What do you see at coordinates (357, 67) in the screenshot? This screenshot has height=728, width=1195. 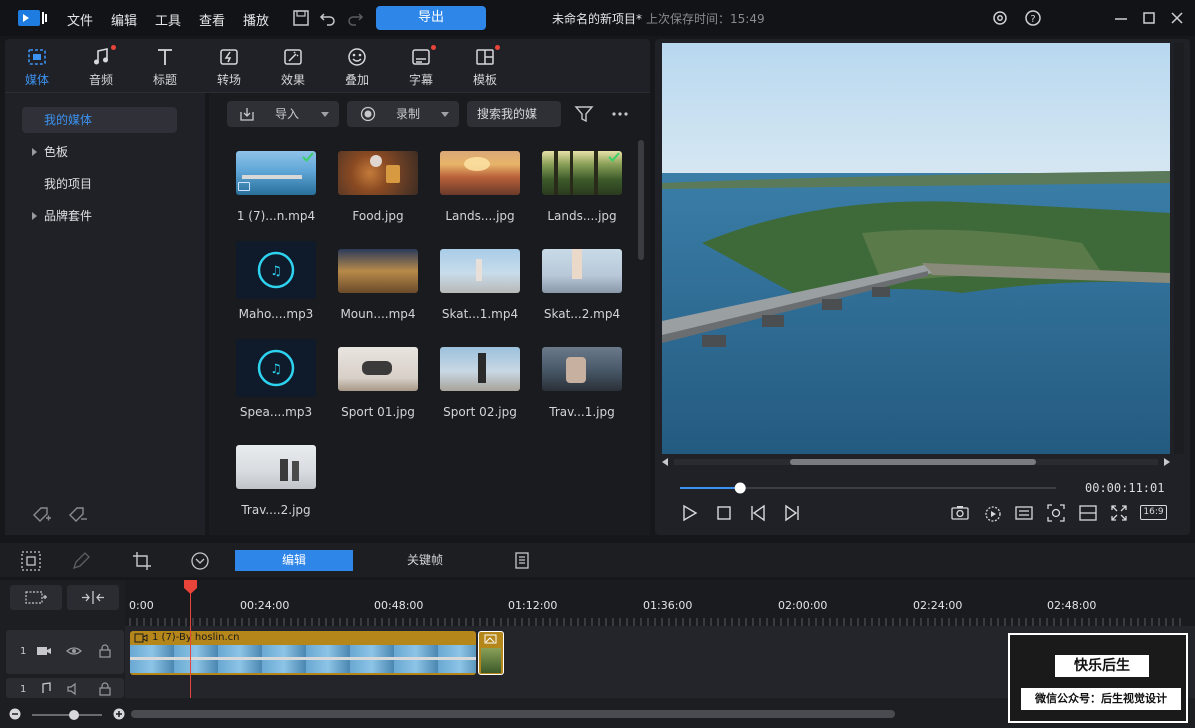 I see `tab-overlay: 叠加` at bounding box center [357, 67].